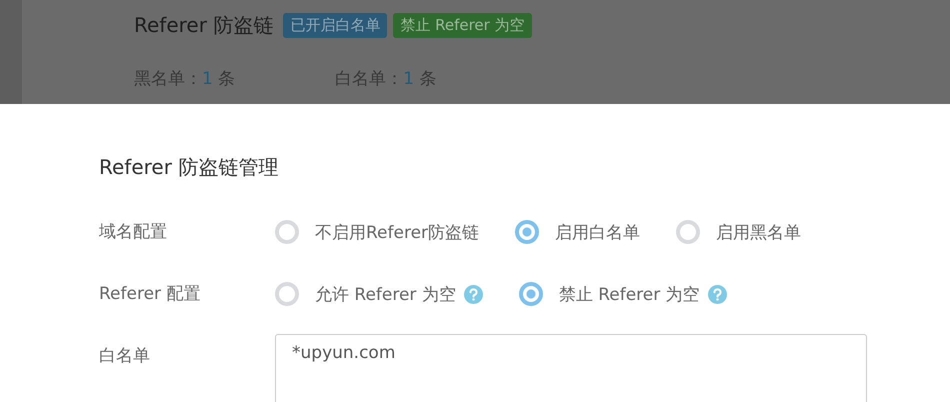 The height and width of the screenshot is (402, 950). Describe the element at coordinates (125, 356) in the screenshot. I see `field-label: 白名单` at that location.